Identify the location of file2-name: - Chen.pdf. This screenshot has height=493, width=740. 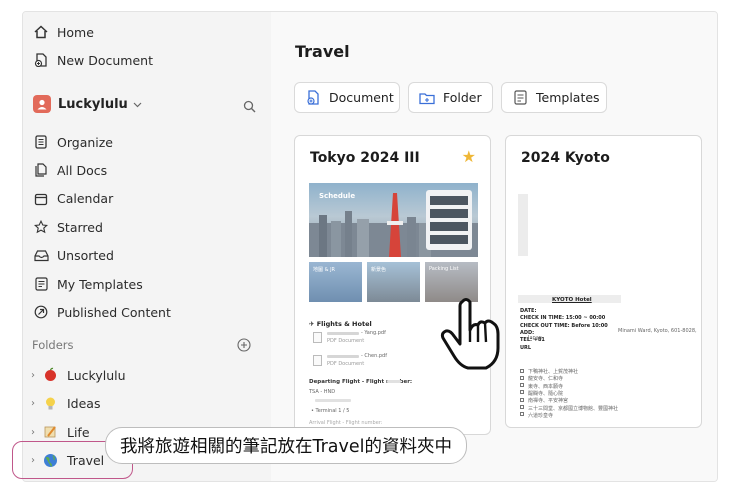
(374, 356).